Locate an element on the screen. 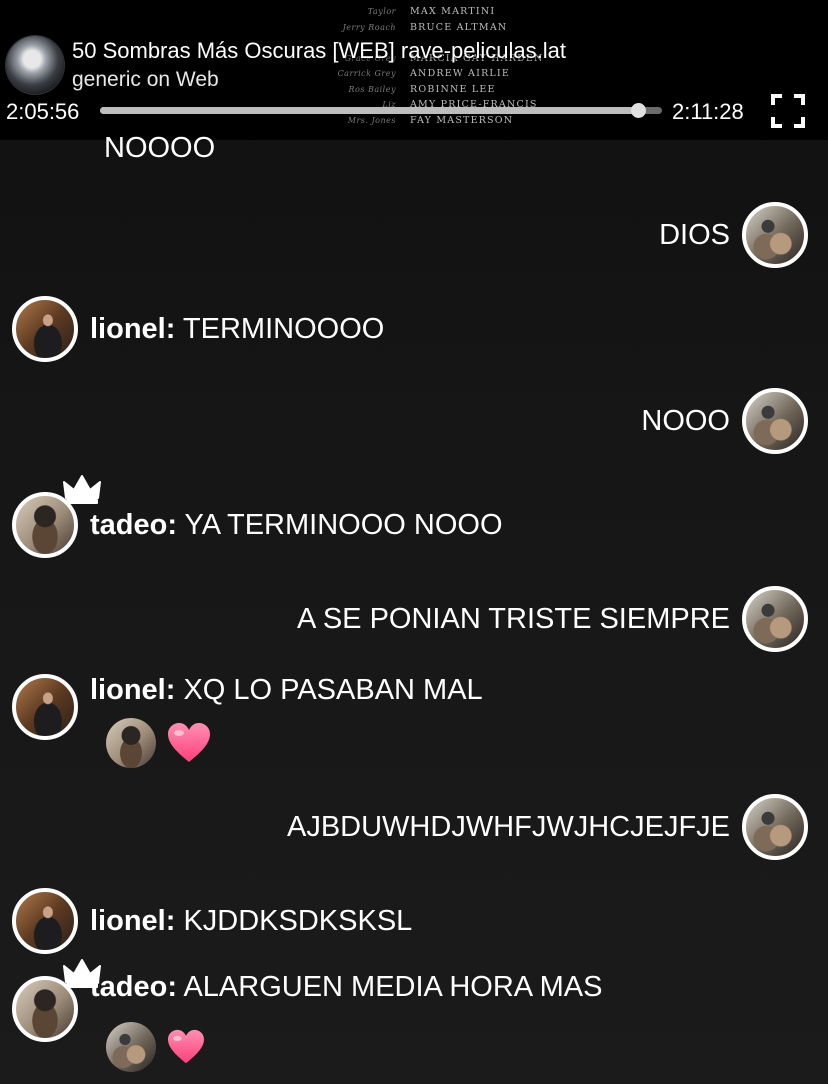 This screenshot has width=828, height=1084. credit-row: Jerry Roach BRUCE ALTMAN is located at coordinates (460, 28).